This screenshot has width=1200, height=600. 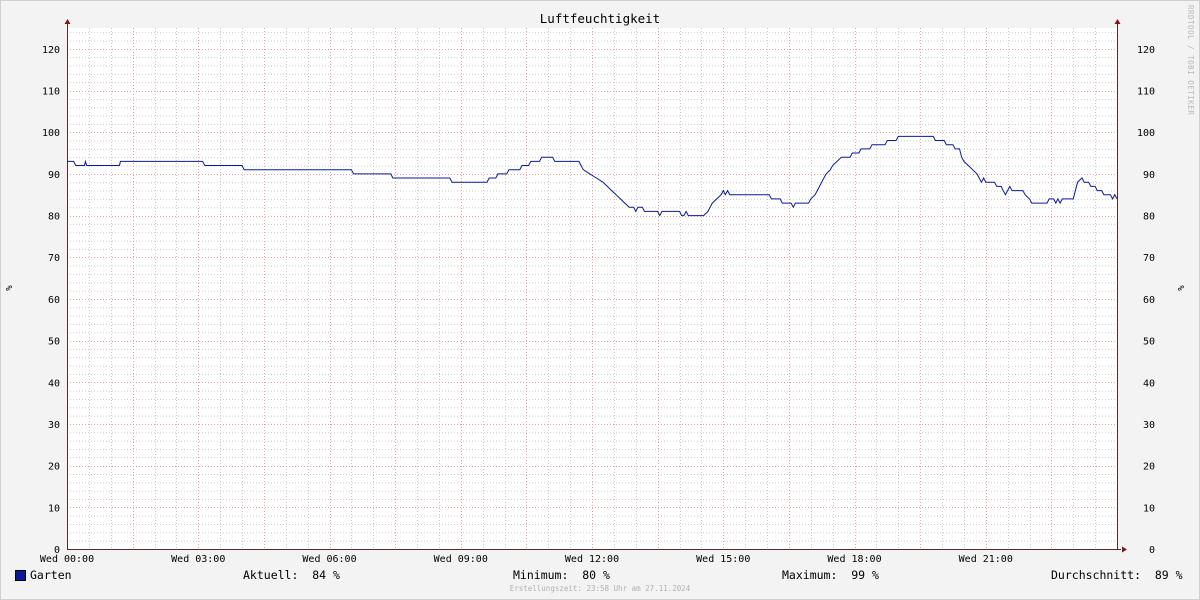 What do you see at coordinates (461, 559) in the screenshot?
I see `x-tick-label: Wed 09:00` at bounding box center [461, 559].